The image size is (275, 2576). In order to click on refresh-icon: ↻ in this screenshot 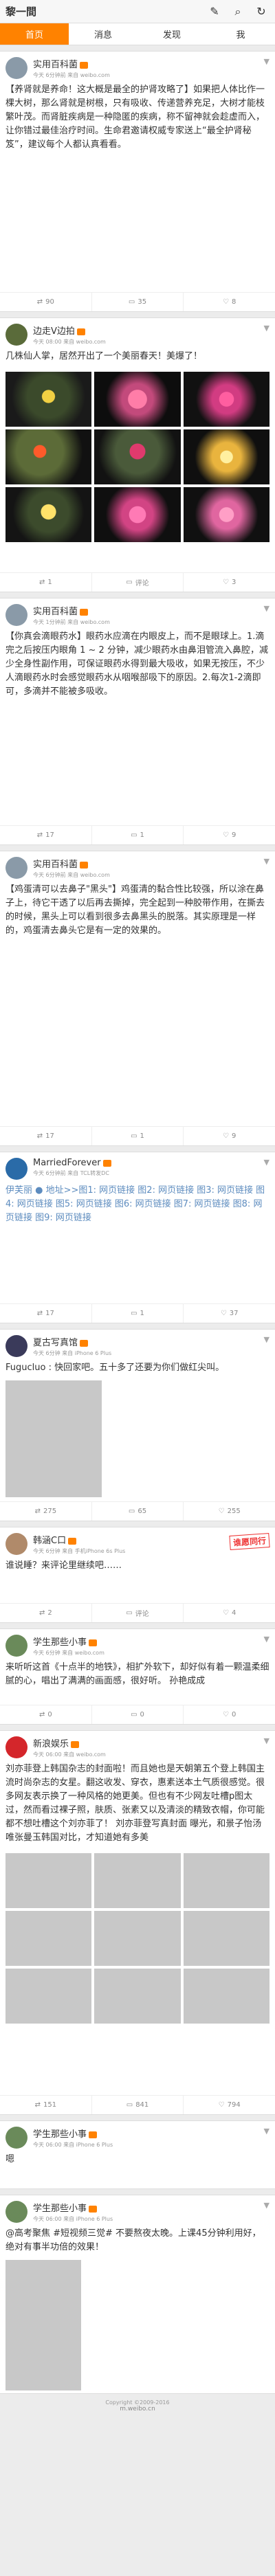, I will do `click(261, 11)`.